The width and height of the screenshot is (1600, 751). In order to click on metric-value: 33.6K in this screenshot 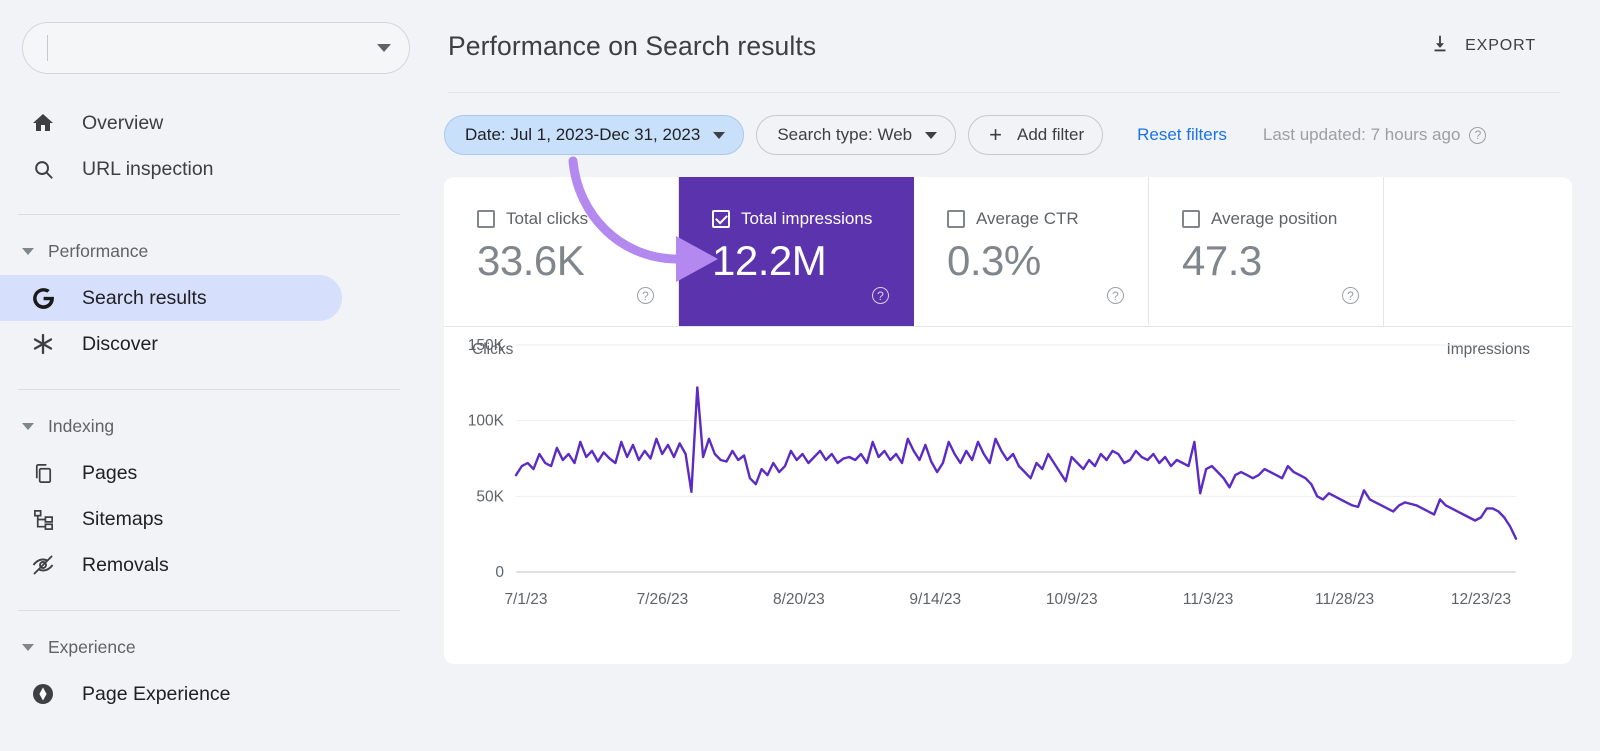, I will do `click(531, 260)`.